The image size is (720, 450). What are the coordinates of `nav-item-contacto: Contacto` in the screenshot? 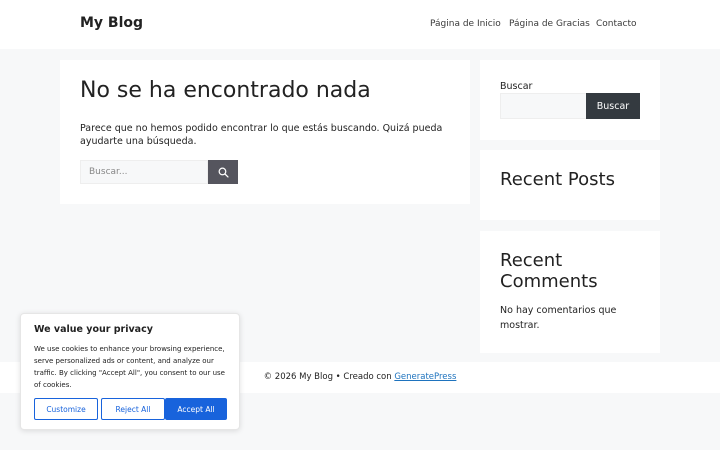 It's located at (616, 24).